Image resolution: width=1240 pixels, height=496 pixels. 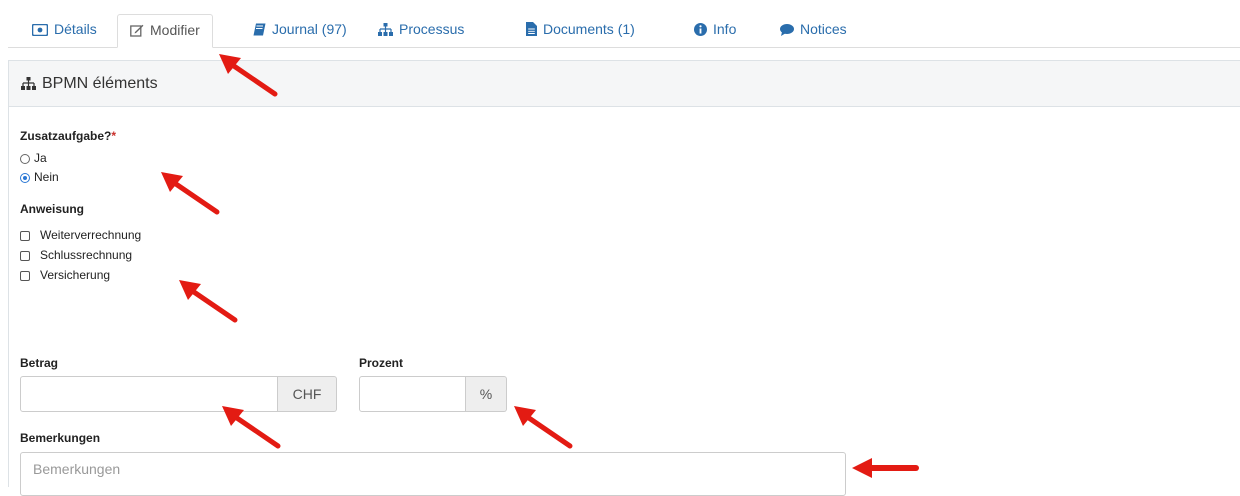 I want to click on tab-documents: Documents (1), so click(x=580, y=30).